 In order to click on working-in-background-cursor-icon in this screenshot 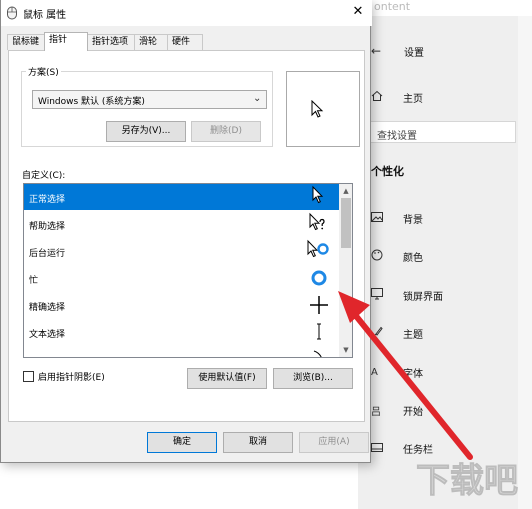, I will do `click(318, 248)`.